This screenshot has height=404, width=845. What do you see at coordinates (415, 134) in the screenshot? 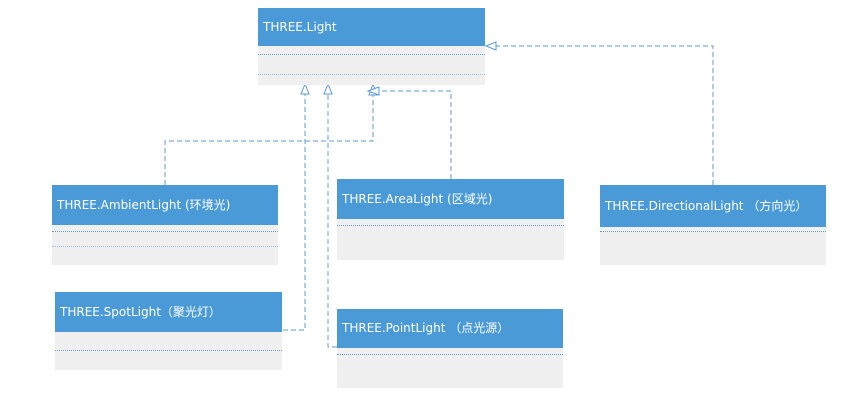
I see `connector-area` at bounding box center [415, 134].